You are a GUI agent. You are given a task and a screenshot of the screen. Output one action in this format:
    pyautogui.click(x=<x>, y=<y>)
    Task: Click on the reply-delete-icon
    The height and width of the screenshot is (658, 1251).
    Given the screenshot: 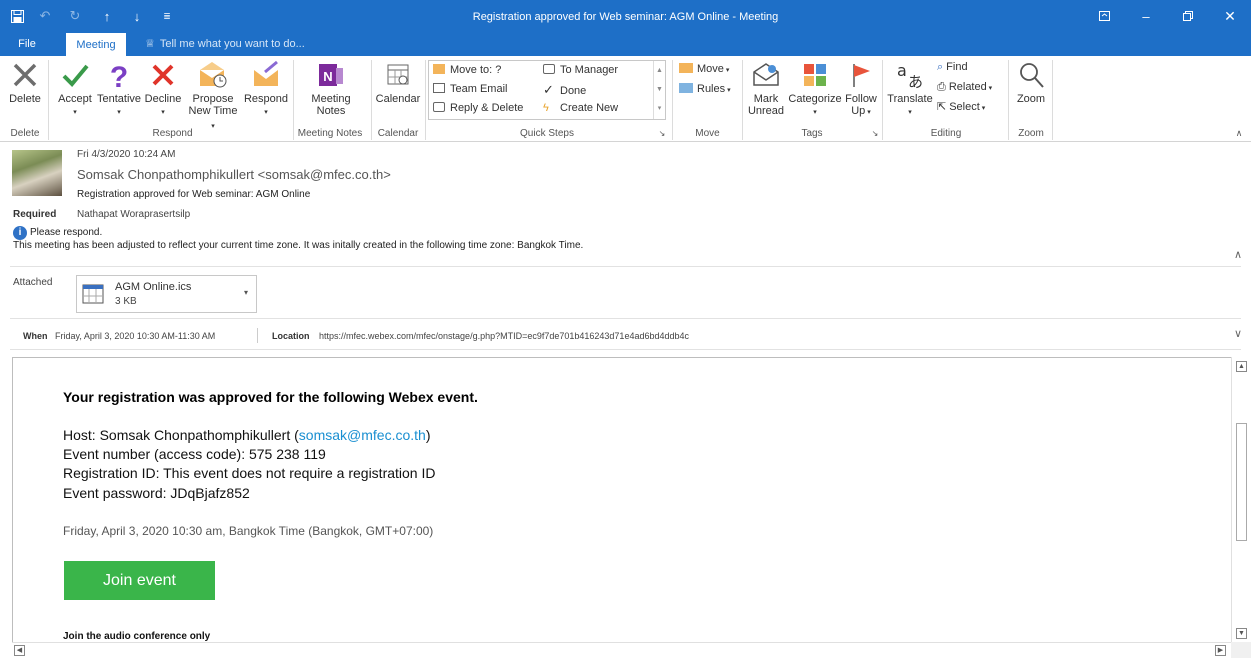 What is the action you would take?
    pyautogui.click(x=439, y=107)
    